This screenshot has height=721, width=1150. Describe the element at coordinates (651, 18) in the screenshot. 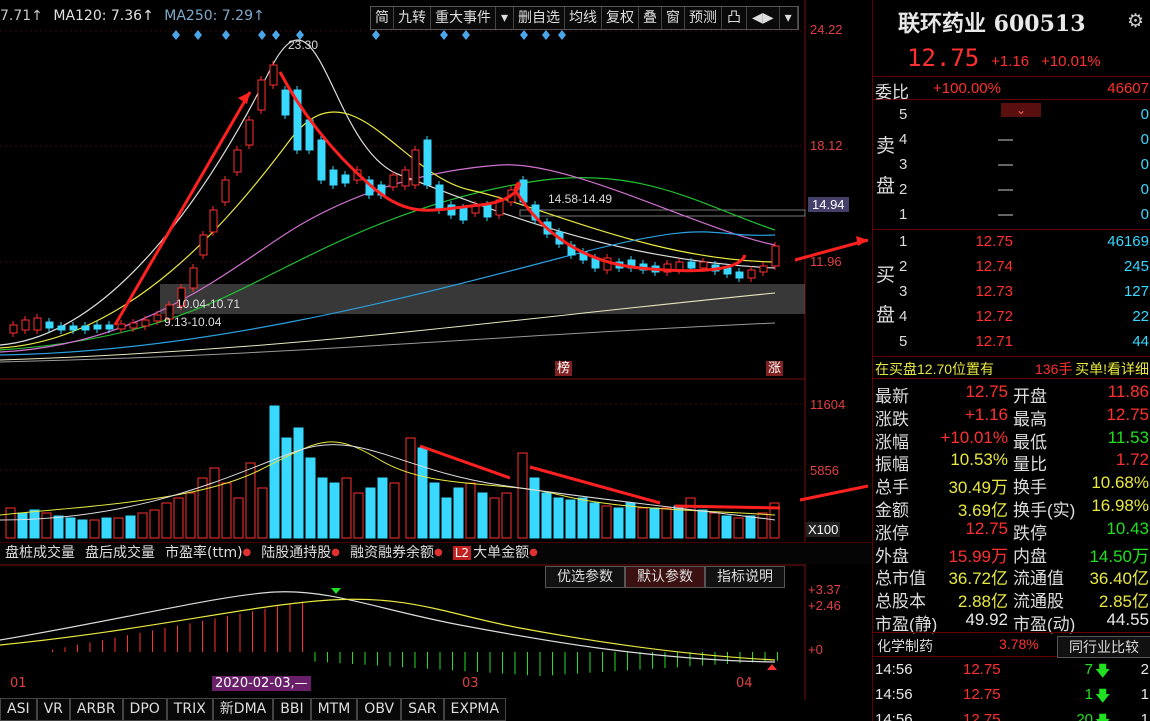

I see `toolbar-overlay-button: 叠` at that location.